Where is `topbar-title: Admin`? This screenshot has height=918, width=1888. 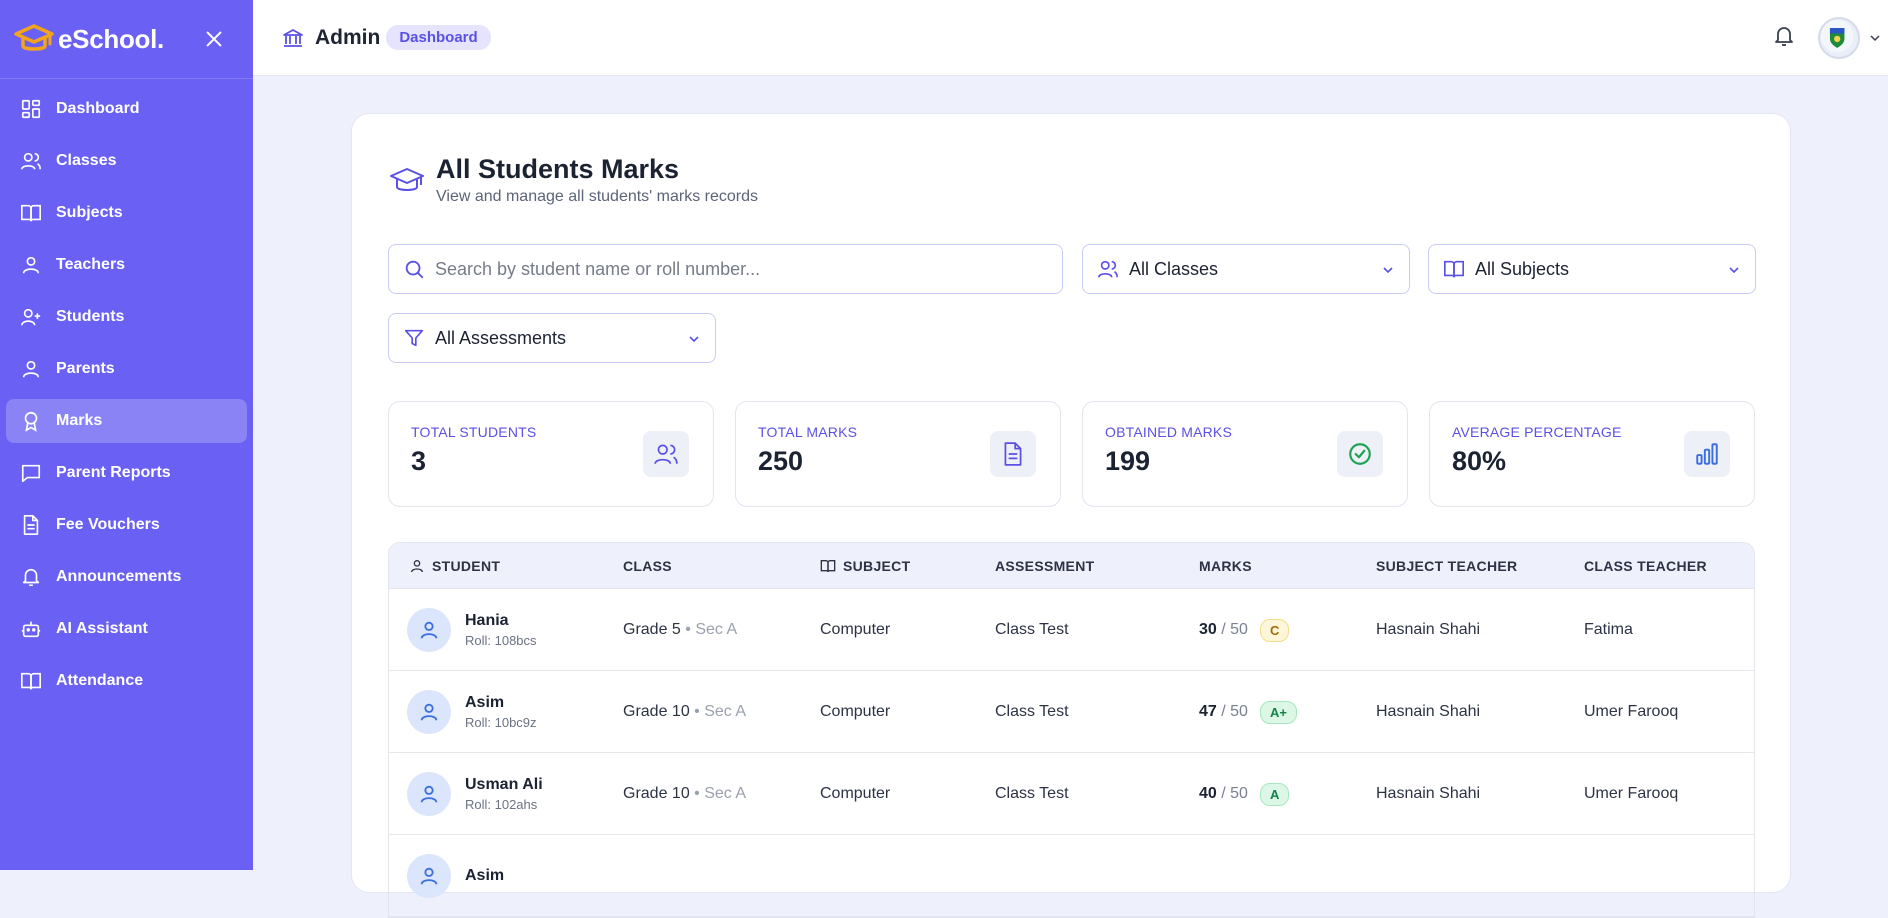 topbar-title: Admin is located at coordinates (348, 37).